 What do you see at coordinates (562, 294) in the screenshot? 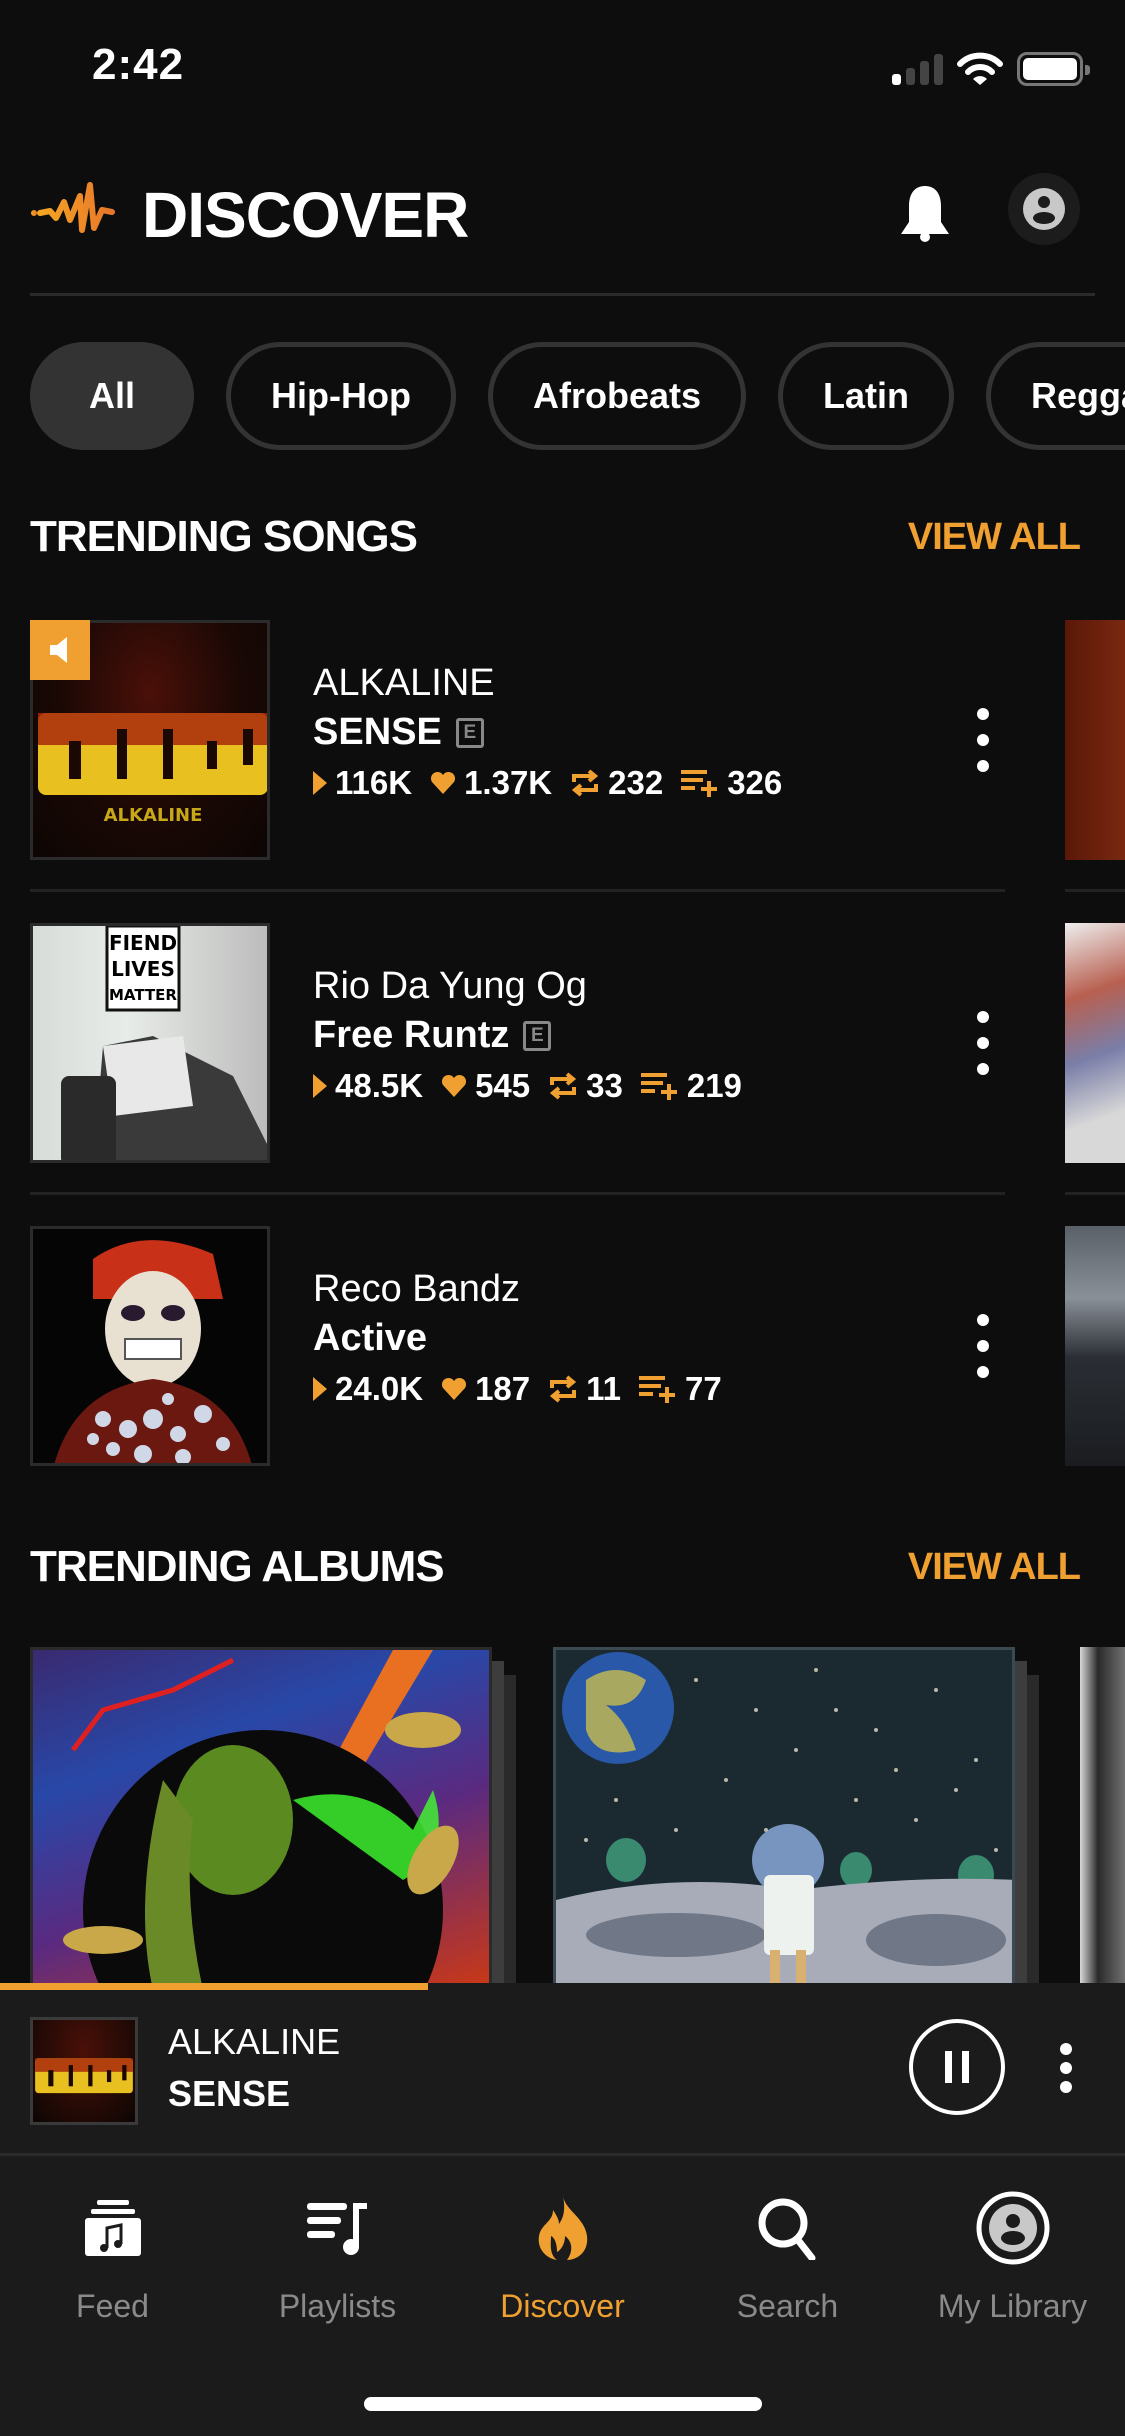
I see `header-divider` at bounding box center [562, 294].